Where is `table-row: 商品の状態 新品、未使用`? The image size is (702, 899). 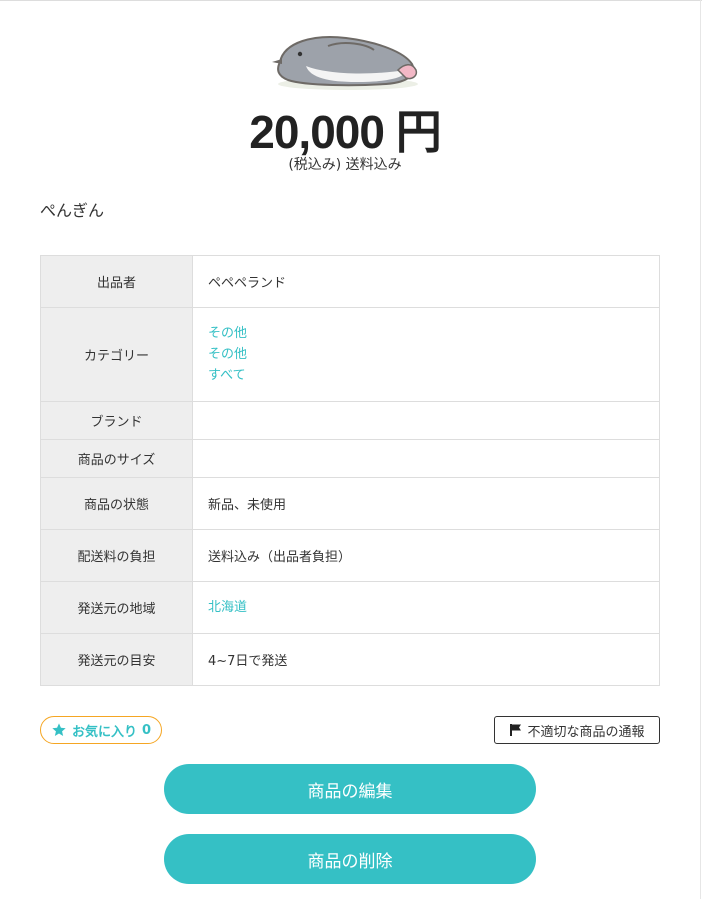 table-row: 商品の状態 新品、未使用 is located at coordinates (350, 503).